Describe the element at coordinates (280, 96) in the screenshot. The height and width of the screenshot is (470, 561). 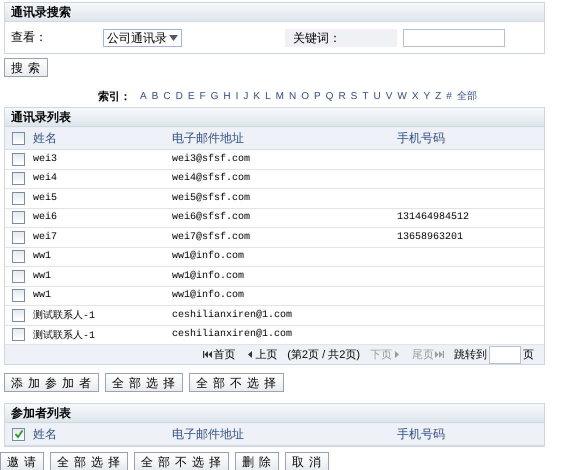
I see `index-link: M` at that location.